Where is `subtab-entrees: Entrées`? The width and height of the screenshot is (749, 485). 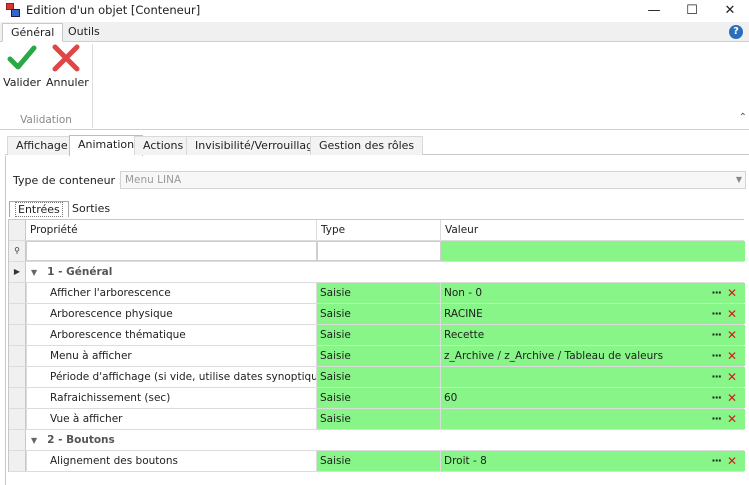 subtab-entrees: Entrées is located at coordinates (39, 209).